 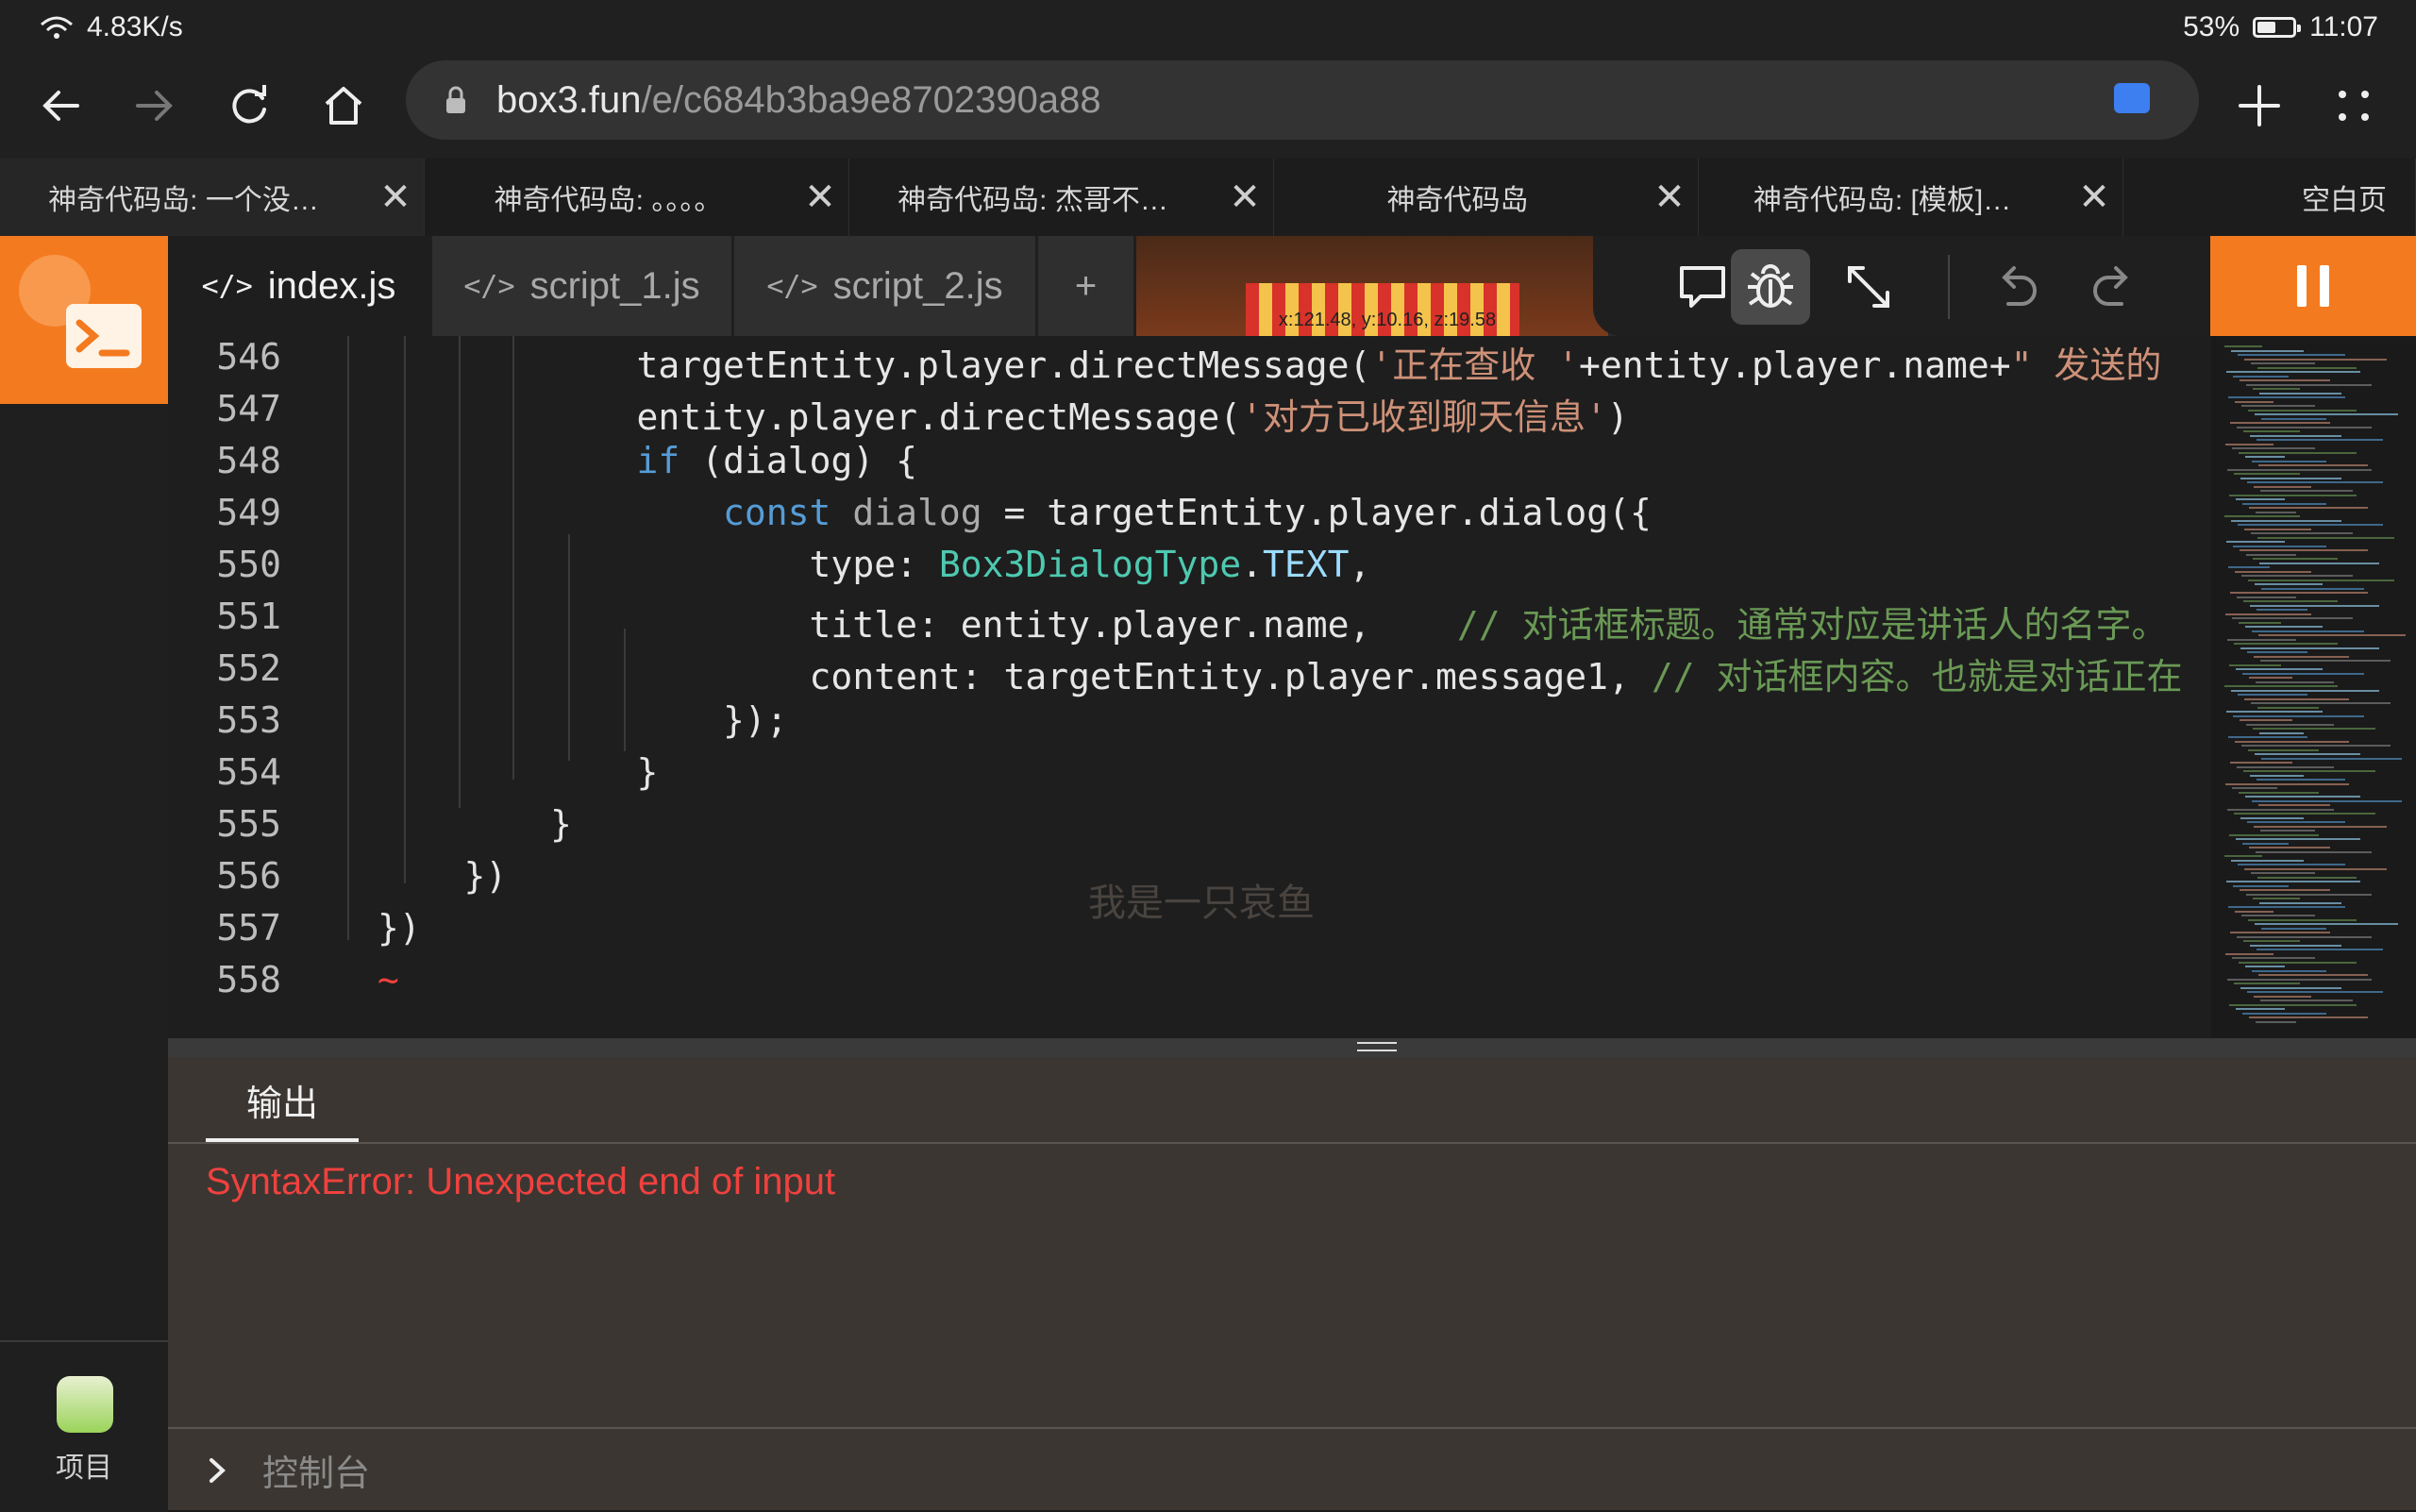 I want to click on file-tab-script-2: </> script_2.js, so click(x=886, y=286).